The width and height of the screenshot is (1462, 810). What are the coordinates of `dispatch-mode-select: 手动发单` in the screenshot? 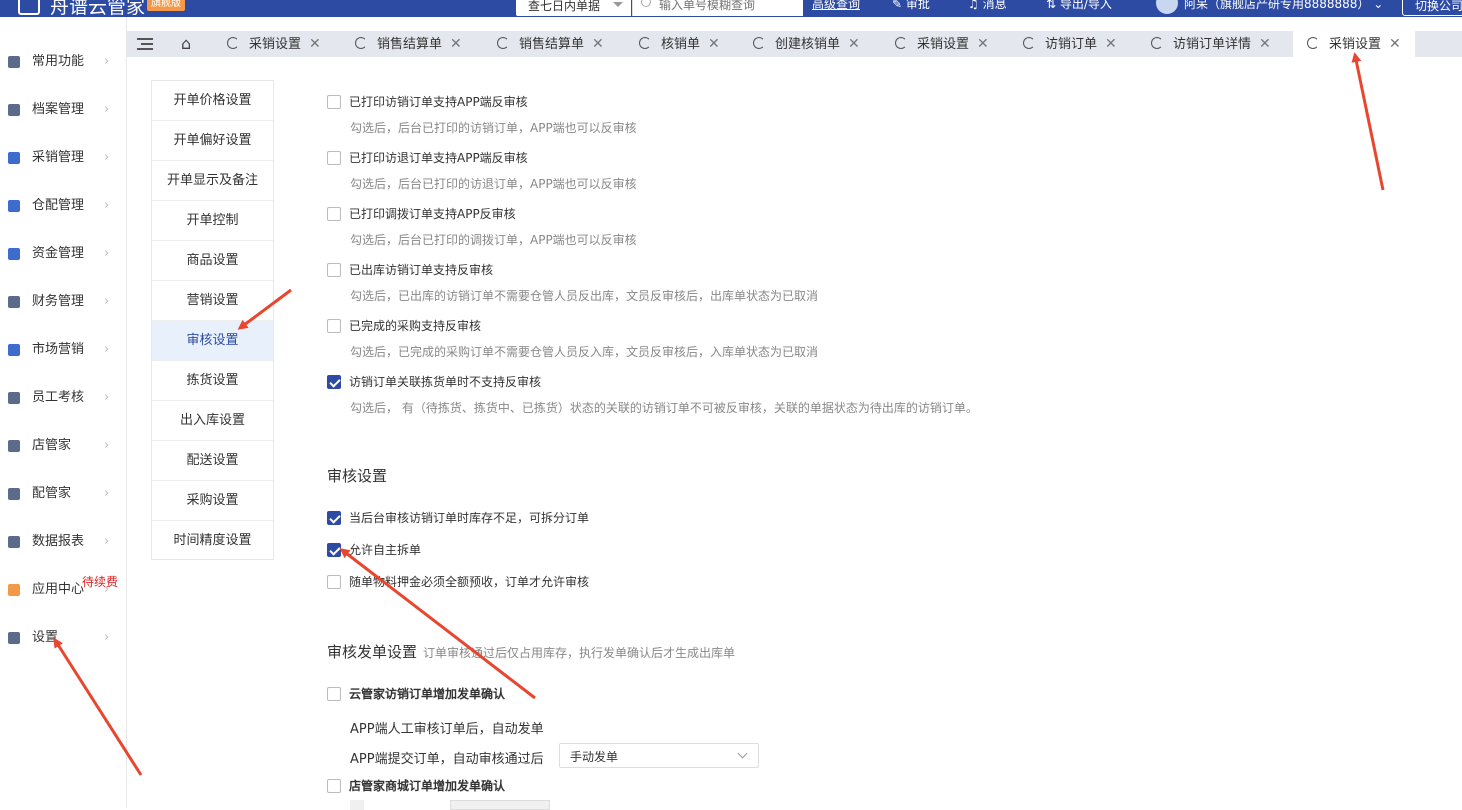 It's located at (659, 755).